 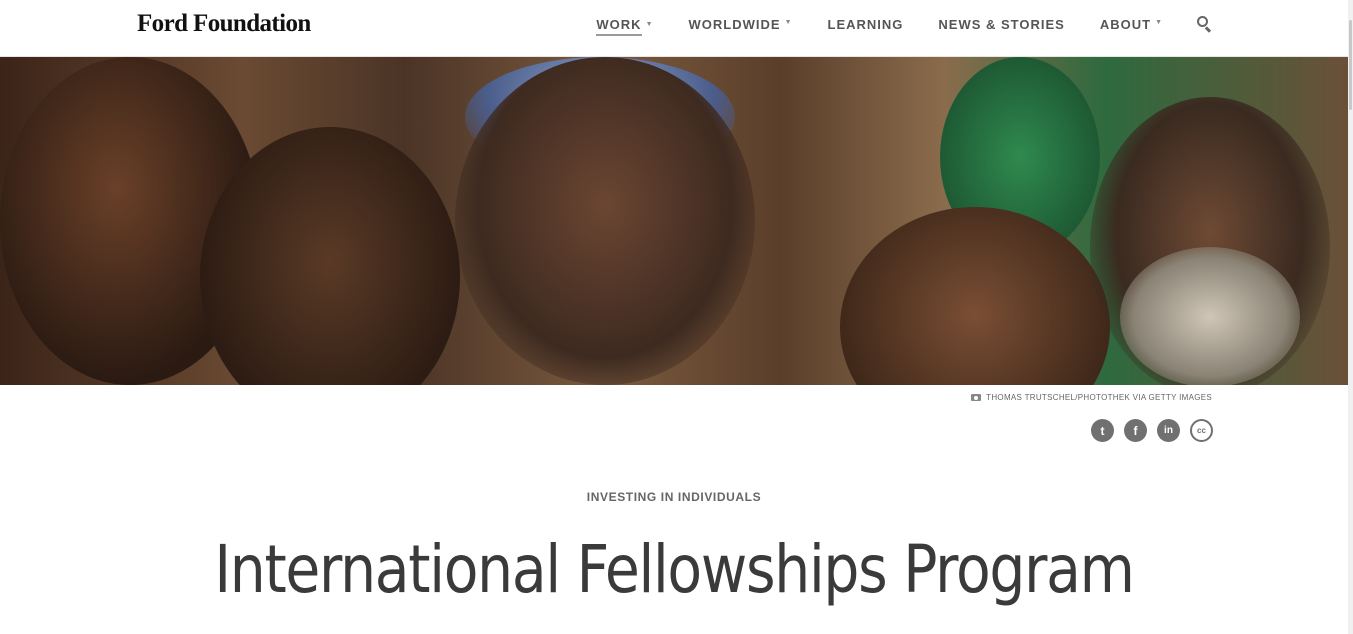 I want to click on facebook-icon: f, so click(x=1135, y=430).